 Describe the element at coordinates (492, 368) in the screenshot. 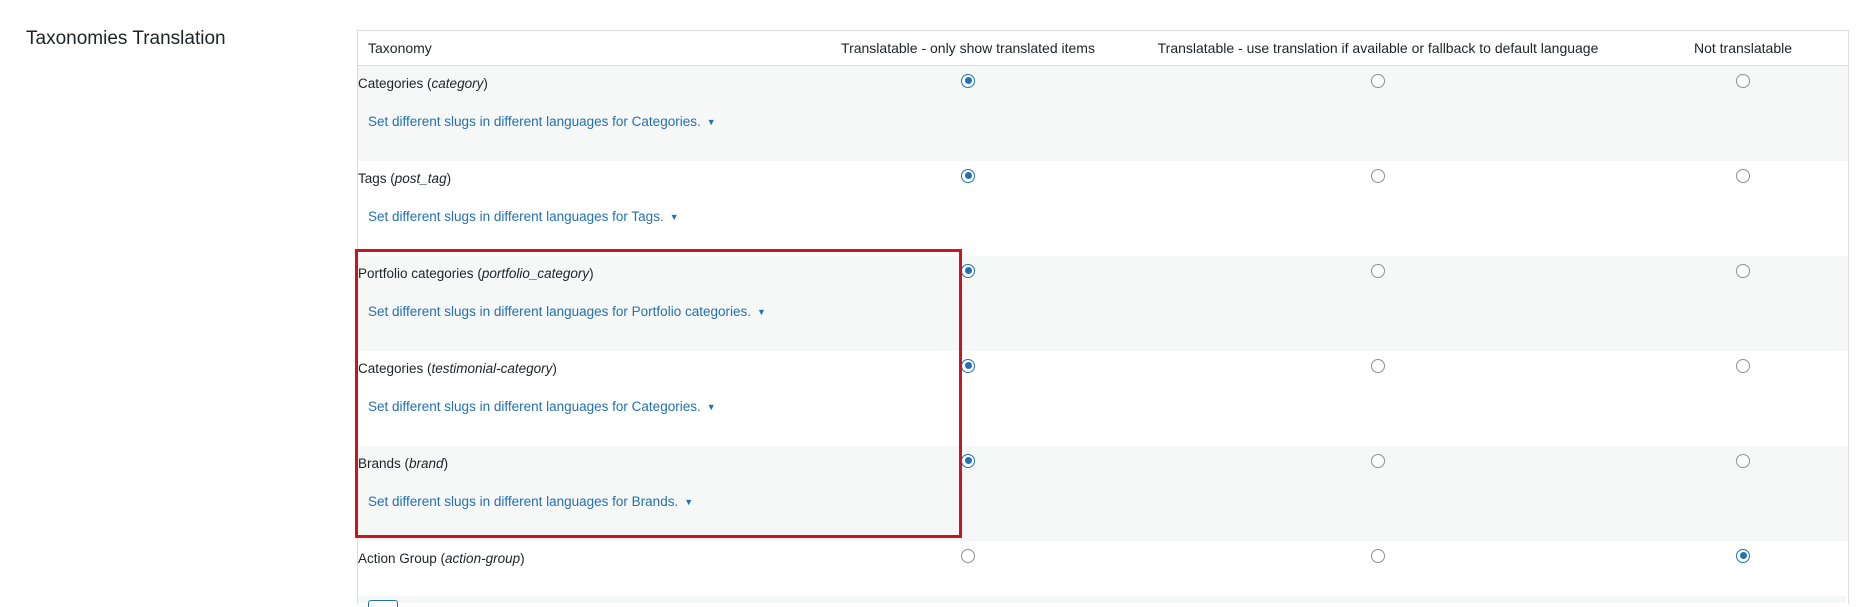

I see `taxonomy-slug: testimonial-category` at that location.